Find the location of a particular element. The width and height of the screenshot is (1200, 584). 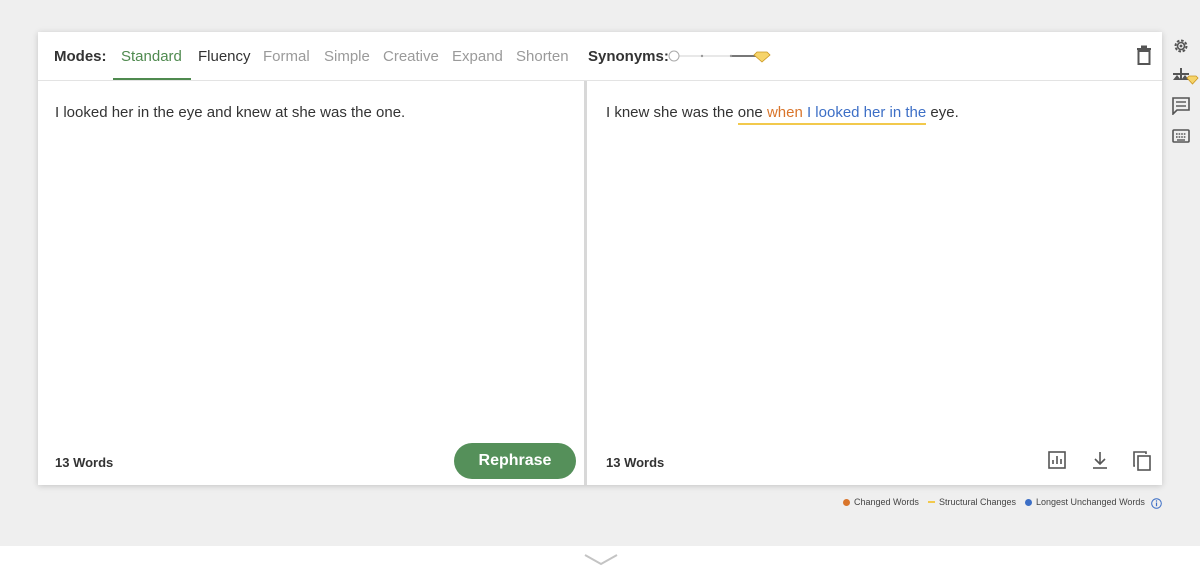

output-word-count: 13 Words is located at coordinates (635, 462).